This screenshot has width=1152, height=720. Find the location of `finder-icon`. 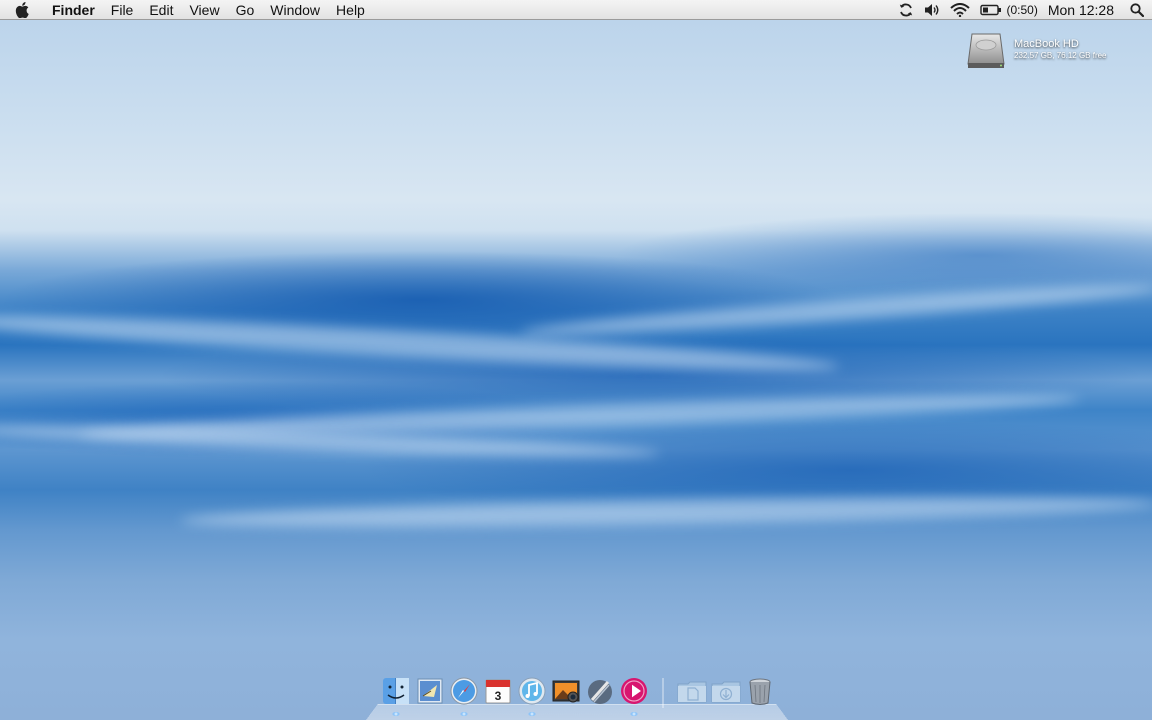

finder-icon is located at coordinates (396, 691).